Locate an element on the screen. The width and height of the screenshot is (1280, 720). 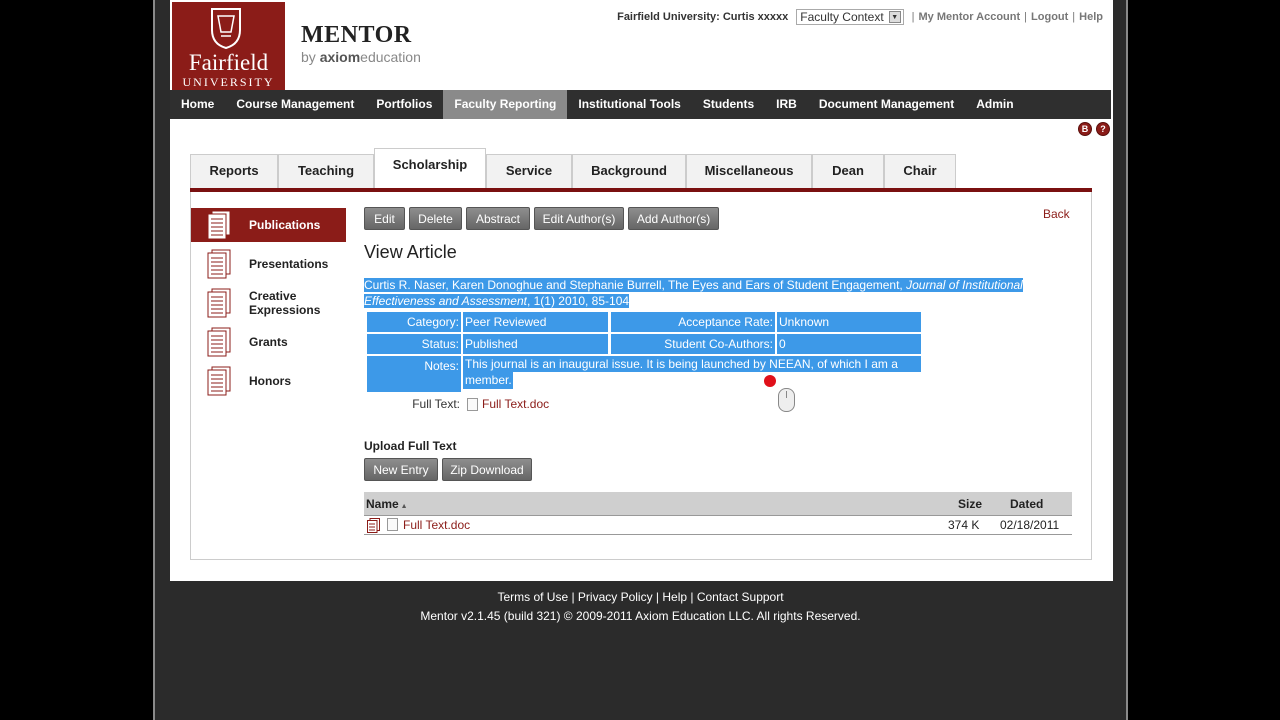
nav-faculty-reporting: Faculty Reporting is located at coordinates (505, 104).